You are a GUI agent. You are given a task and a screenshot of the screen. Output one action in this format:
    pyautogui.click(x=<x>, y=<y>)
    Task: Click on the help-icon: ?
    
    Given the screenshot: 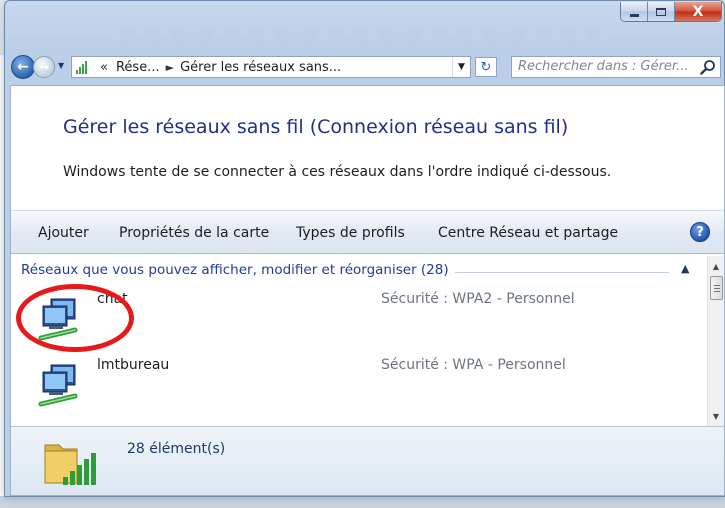 What is the action you would take?
    pyautogui.click(x=700, y=232)
    